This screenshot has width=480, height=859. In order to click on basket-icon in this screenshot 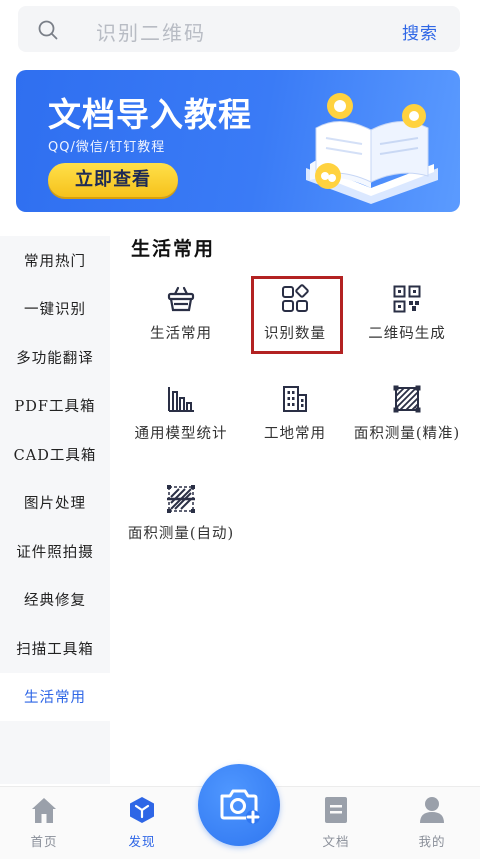, I will do `click(181, 299)`.